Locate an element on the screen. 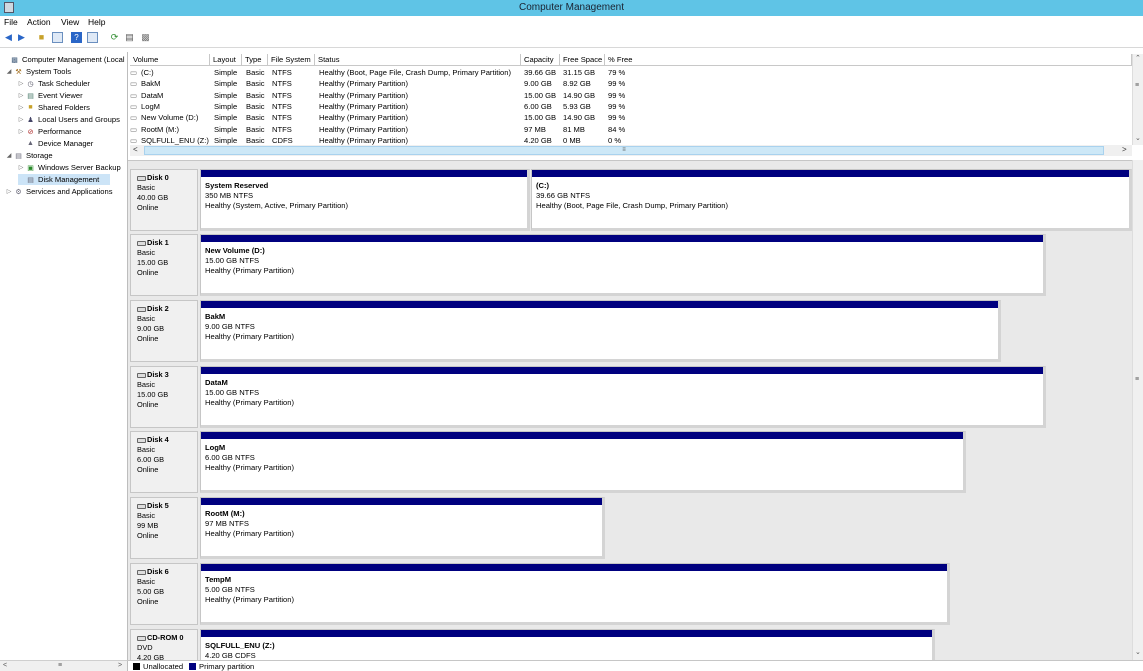 The height and width of the screenshot is (671, 1143). menu-file: File is located at coordinates (11, 22).